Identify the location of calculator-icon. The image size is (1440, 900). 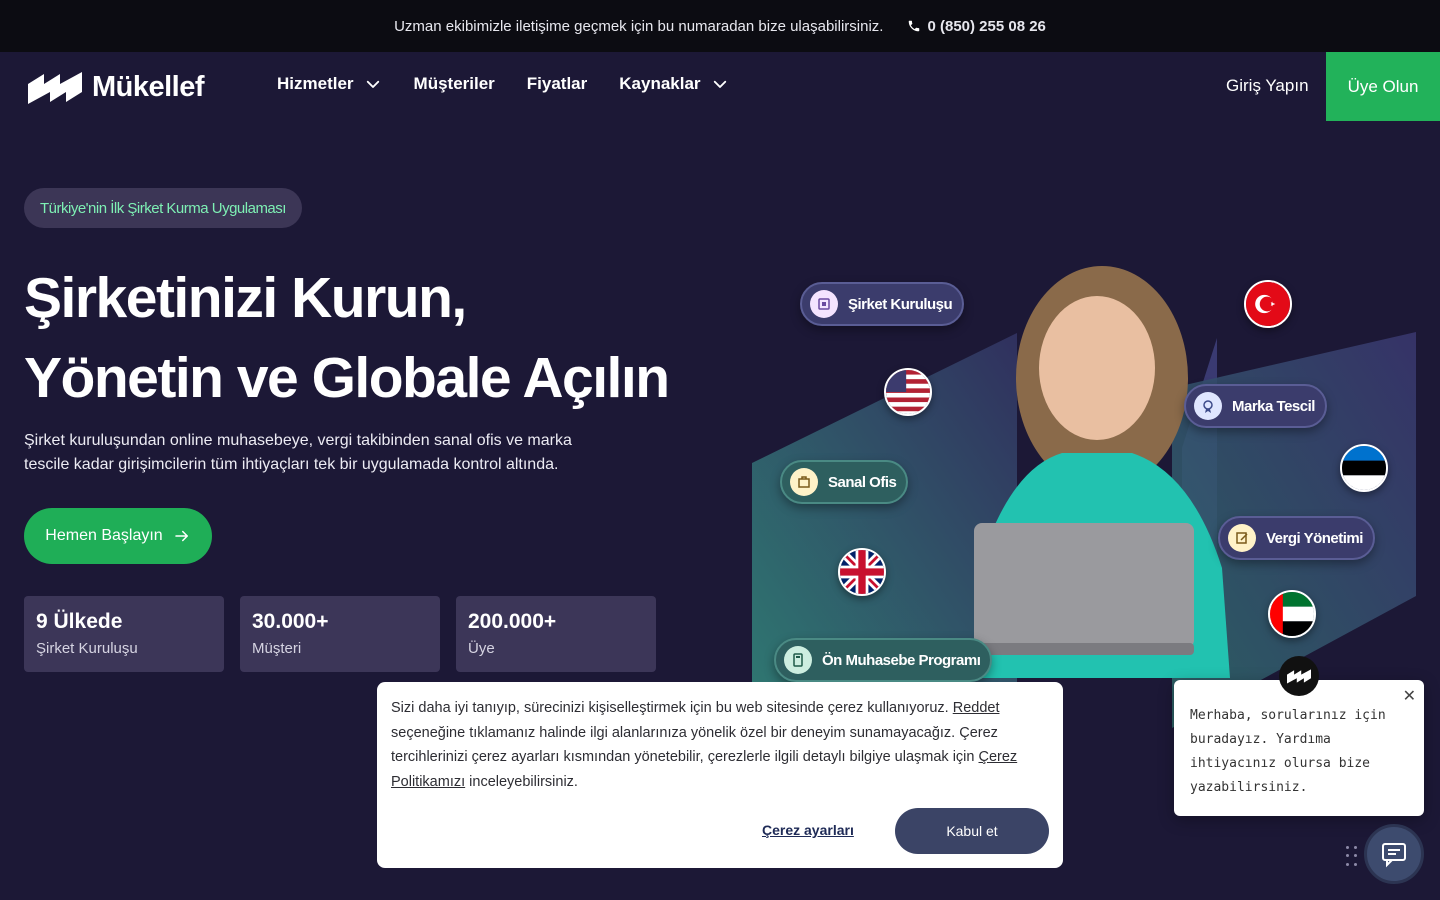
(798, 660).